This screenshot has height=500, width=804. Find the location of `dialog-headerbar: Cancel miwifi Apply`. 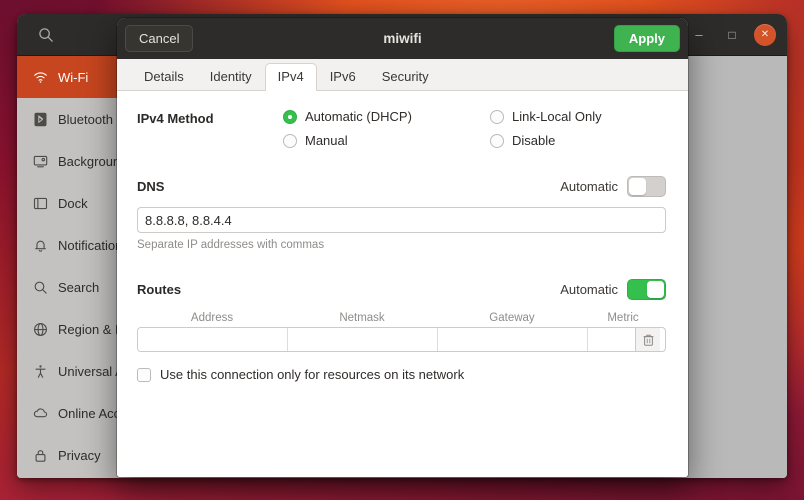

dialog-headerbar: Cancel miwifi Apply is located at coordinates (402, 38).